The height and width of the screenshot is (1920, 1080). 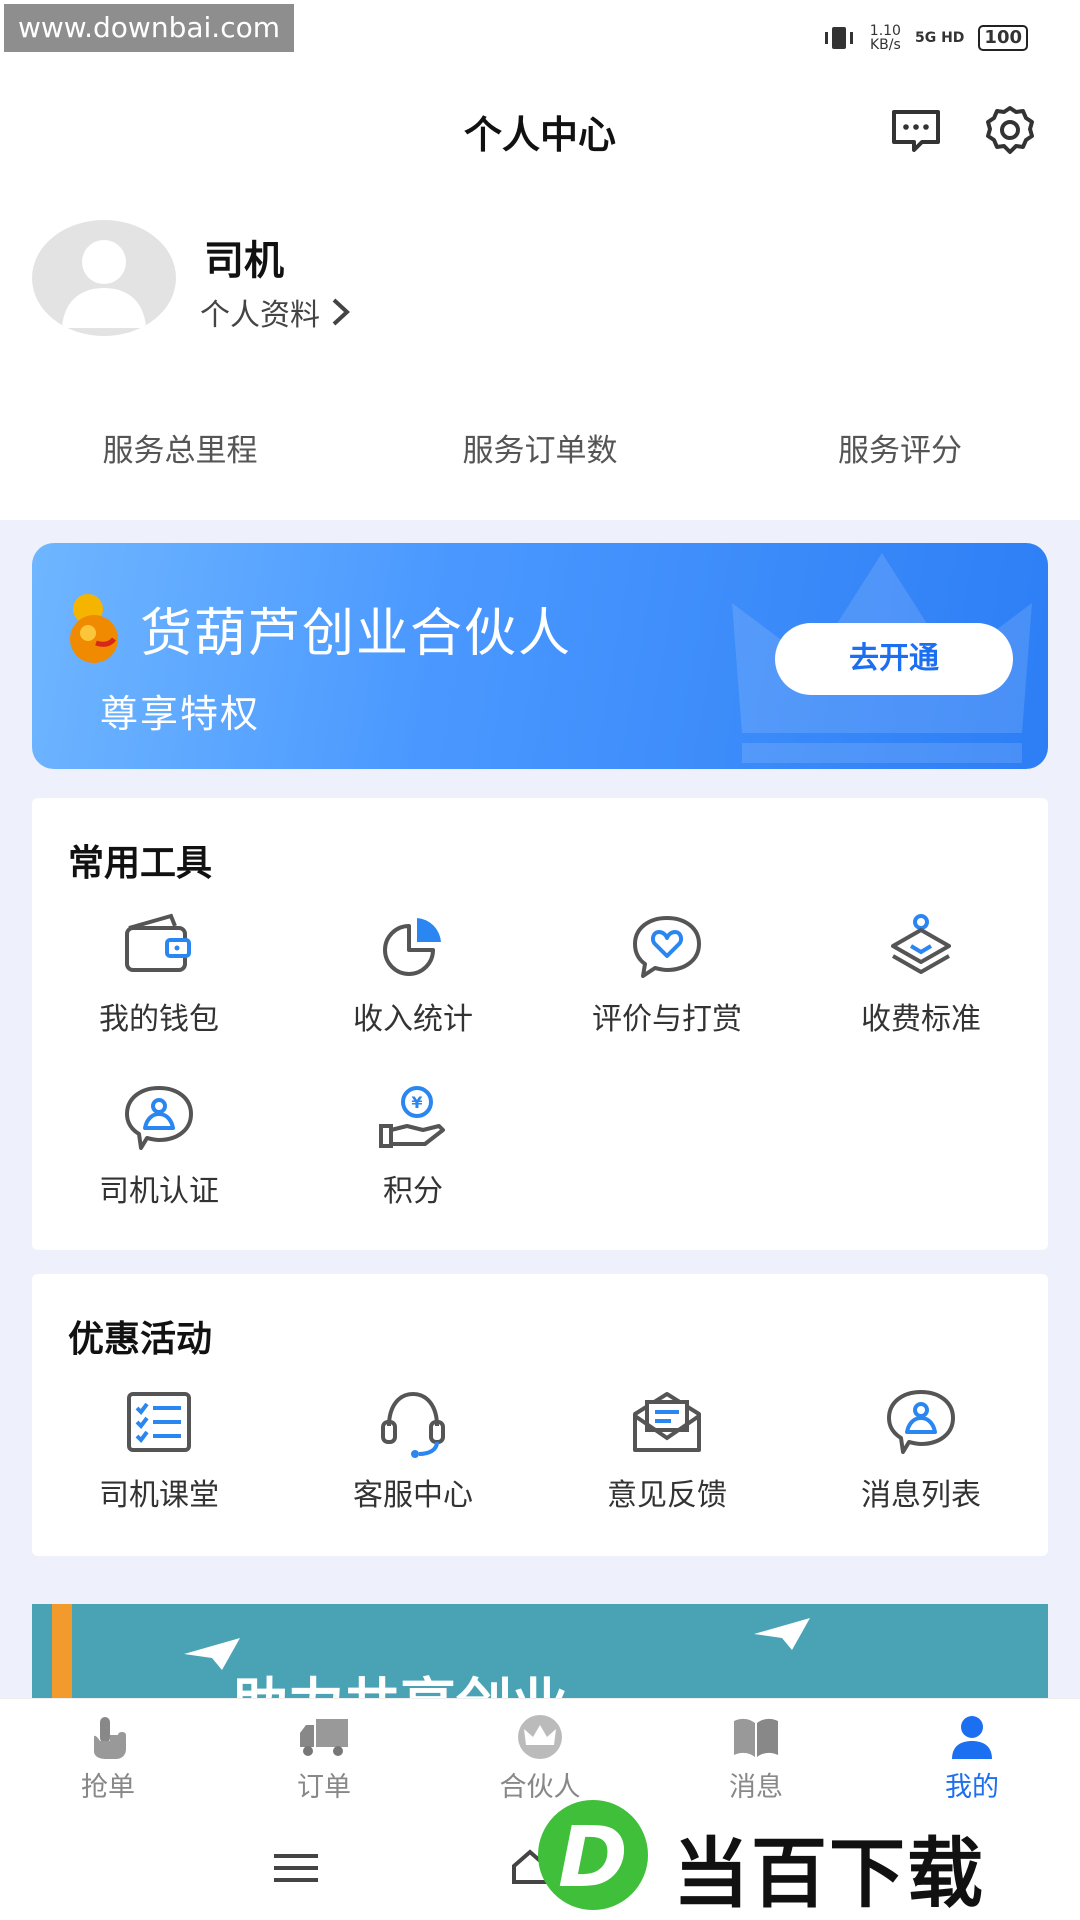 I want to click on tool-points: ¥ 积分, so click(x=413, y=1146).